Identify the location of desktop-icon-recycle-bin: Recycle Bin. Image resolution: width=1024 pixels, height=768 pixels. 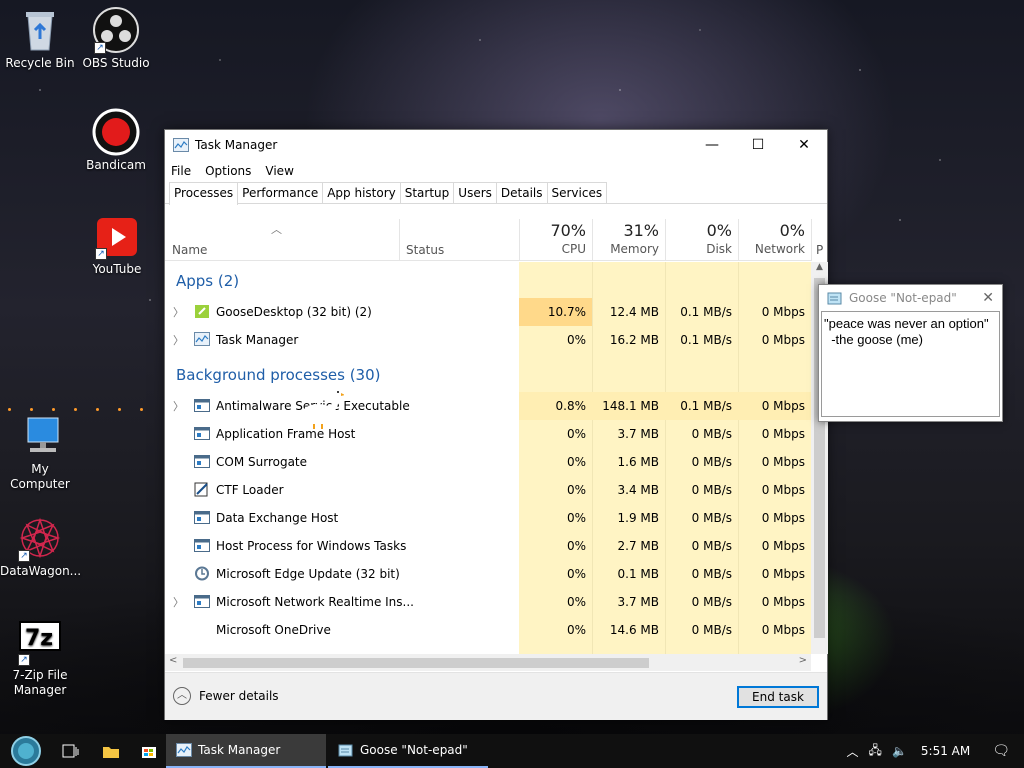
(40, 38).